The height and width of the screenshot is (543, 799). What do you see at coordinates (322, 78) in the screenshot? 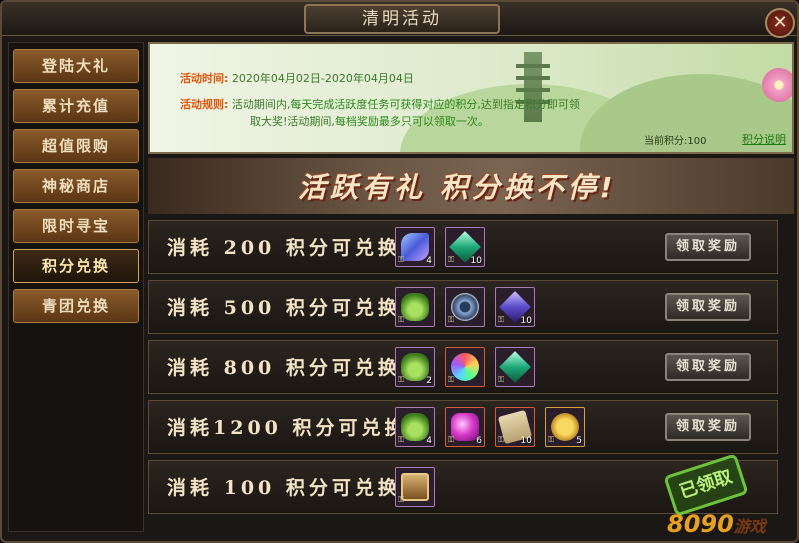
I see `time-value: 2020年04月02日-2020年04月04日` at bounding box center [322, 78].